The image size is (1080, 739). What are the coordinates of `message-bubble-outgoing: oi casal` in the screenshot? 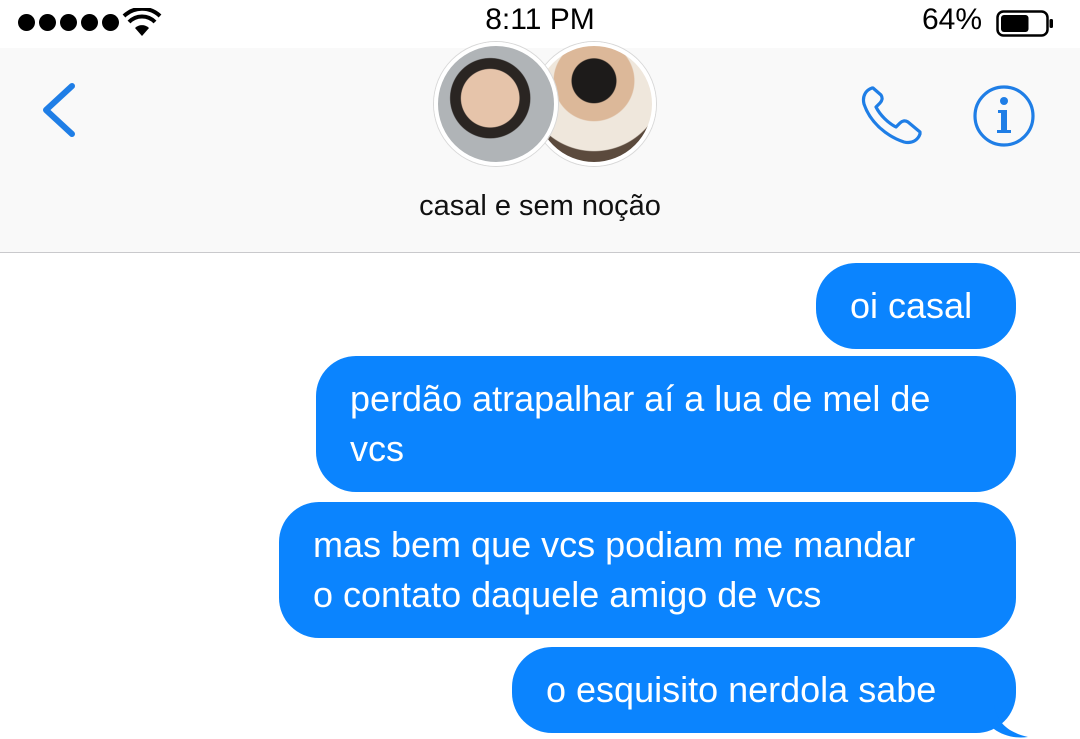 It's located at (916, 306).